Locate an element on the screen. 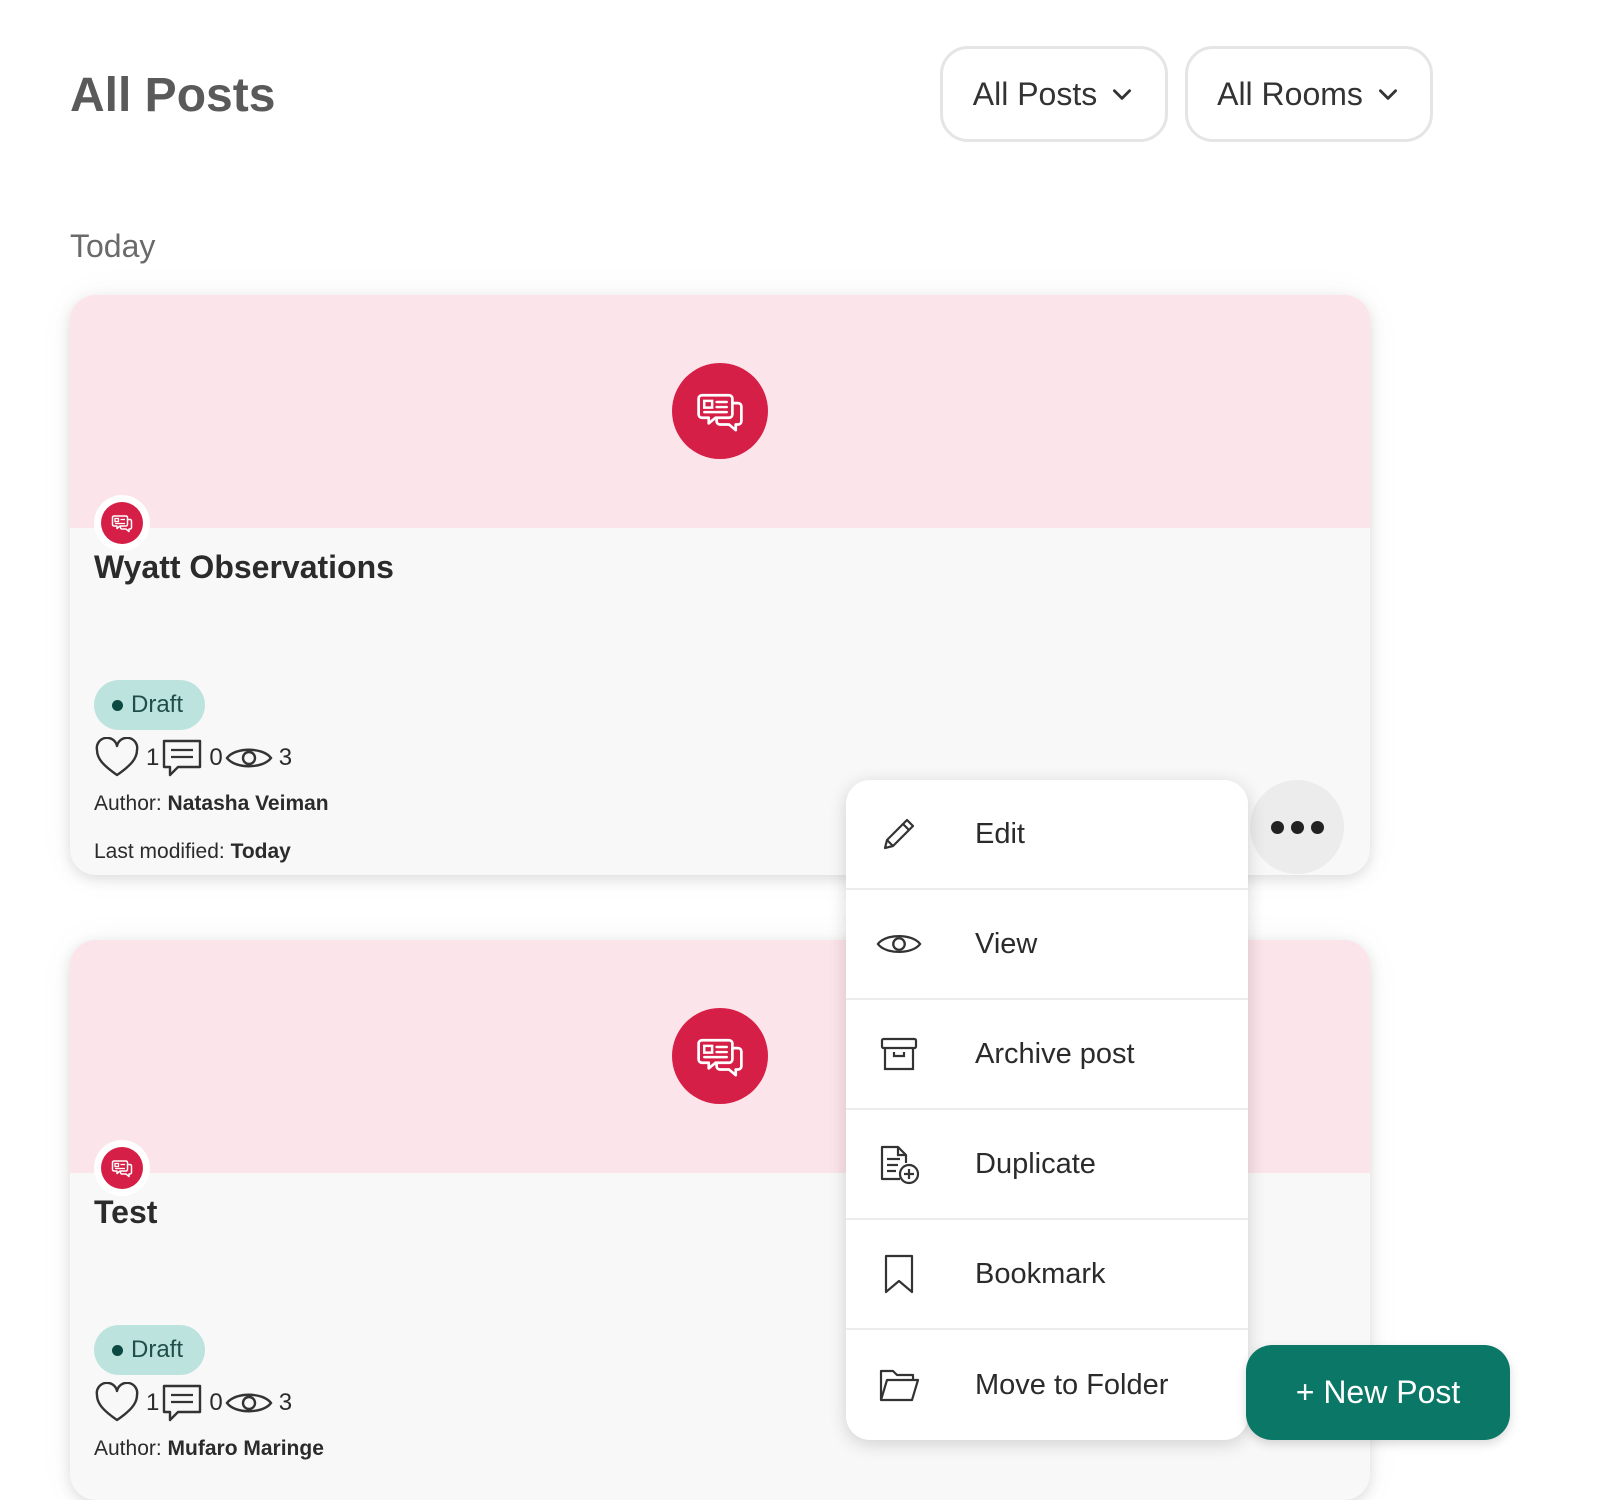  modified-value: Today is located at coordinates (260, 851).